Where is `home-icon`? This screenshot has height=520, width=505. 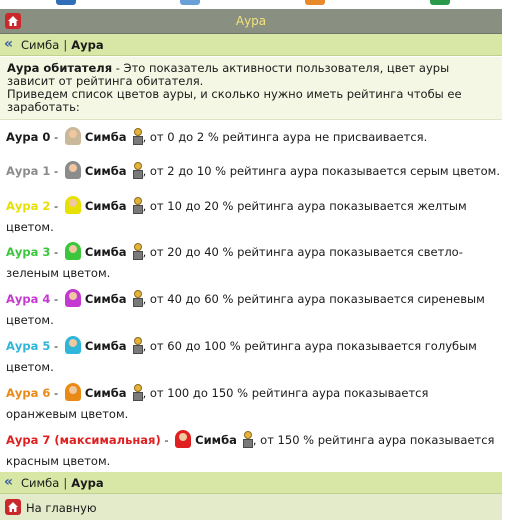 home-icon is located at coordinates (13, 507).